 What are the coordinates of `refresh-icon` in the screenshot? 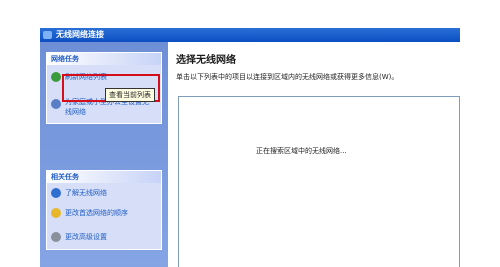 It's located at (56, 77).